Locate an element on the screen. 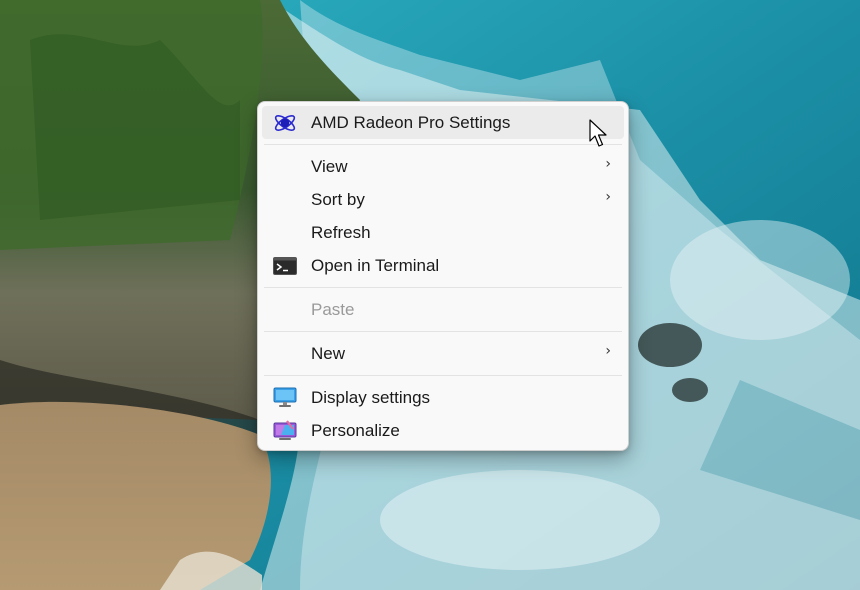 The image size is (860, 590). menu-item-personalize: Personalize is located at coordinates (443, 430).